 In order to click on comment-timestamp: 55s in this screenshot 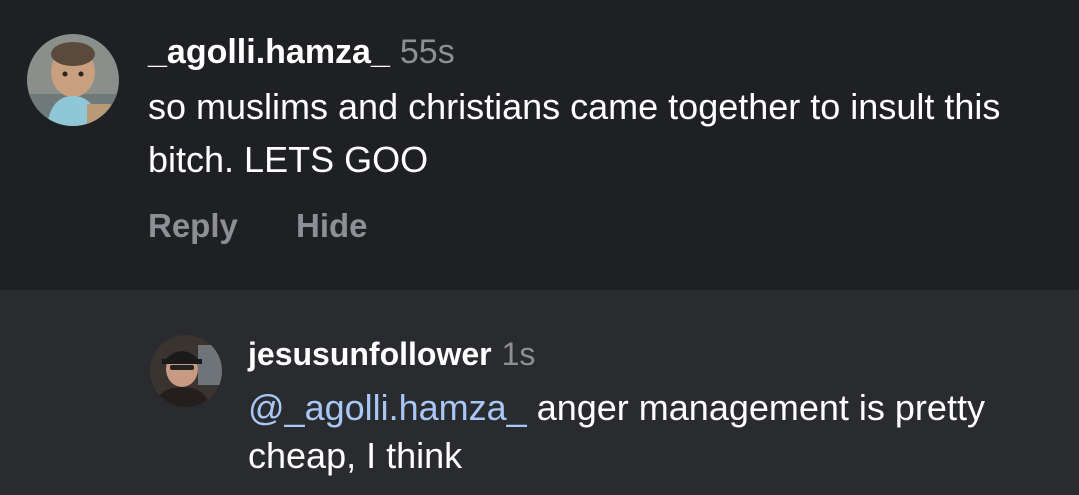, I will do `click(427, 52)`.